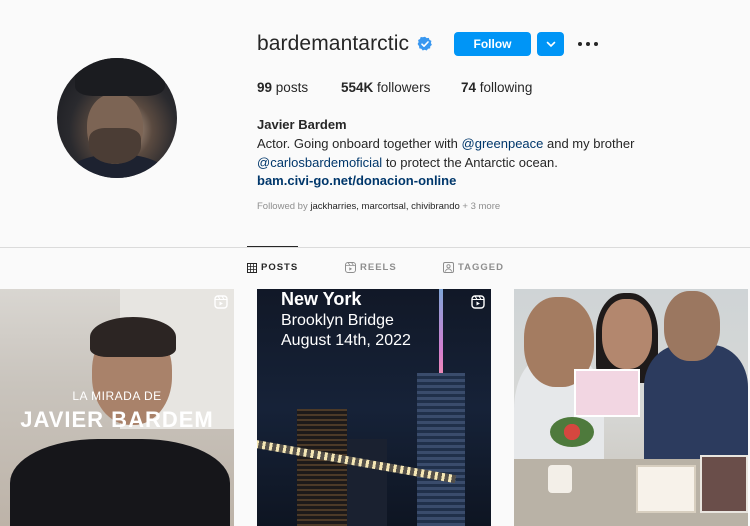 This screenshot has height=526, width=750. I want to click on posts-stat: 99 posts, so click(282, 87).